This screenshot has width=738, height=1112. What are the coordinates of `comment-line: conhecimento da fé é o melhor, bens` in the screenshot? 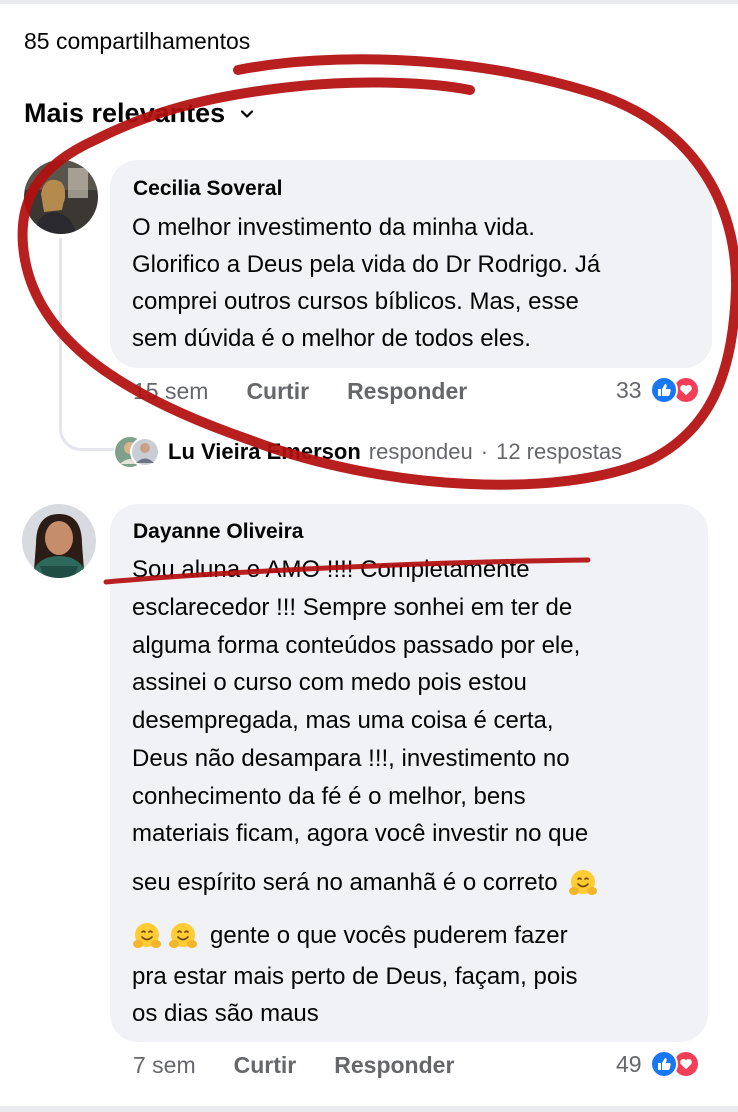 It's located at (329, 796).